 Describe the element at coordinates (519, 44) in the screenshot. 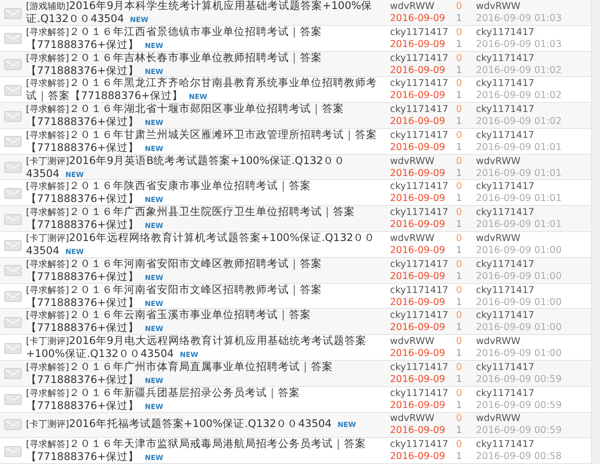

I see `last-post-time: 2016-09-09 01:03` at that location.